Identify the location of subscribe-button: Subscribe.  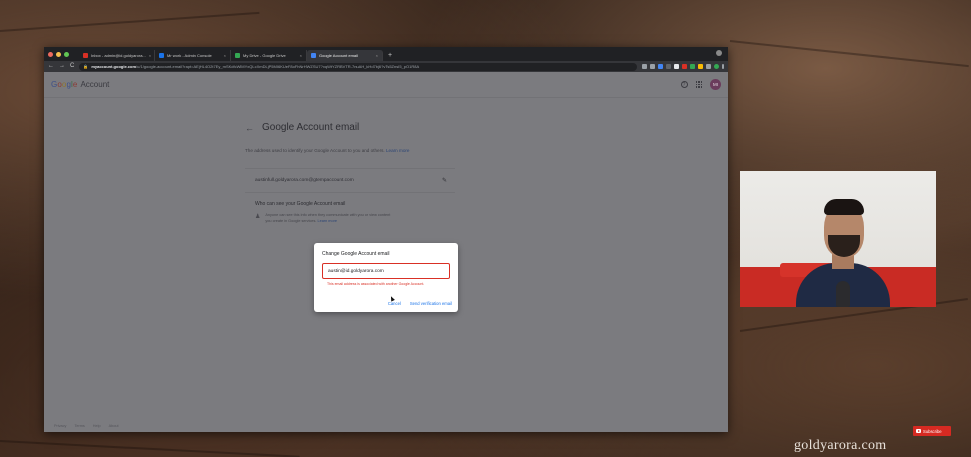
(932, 431).